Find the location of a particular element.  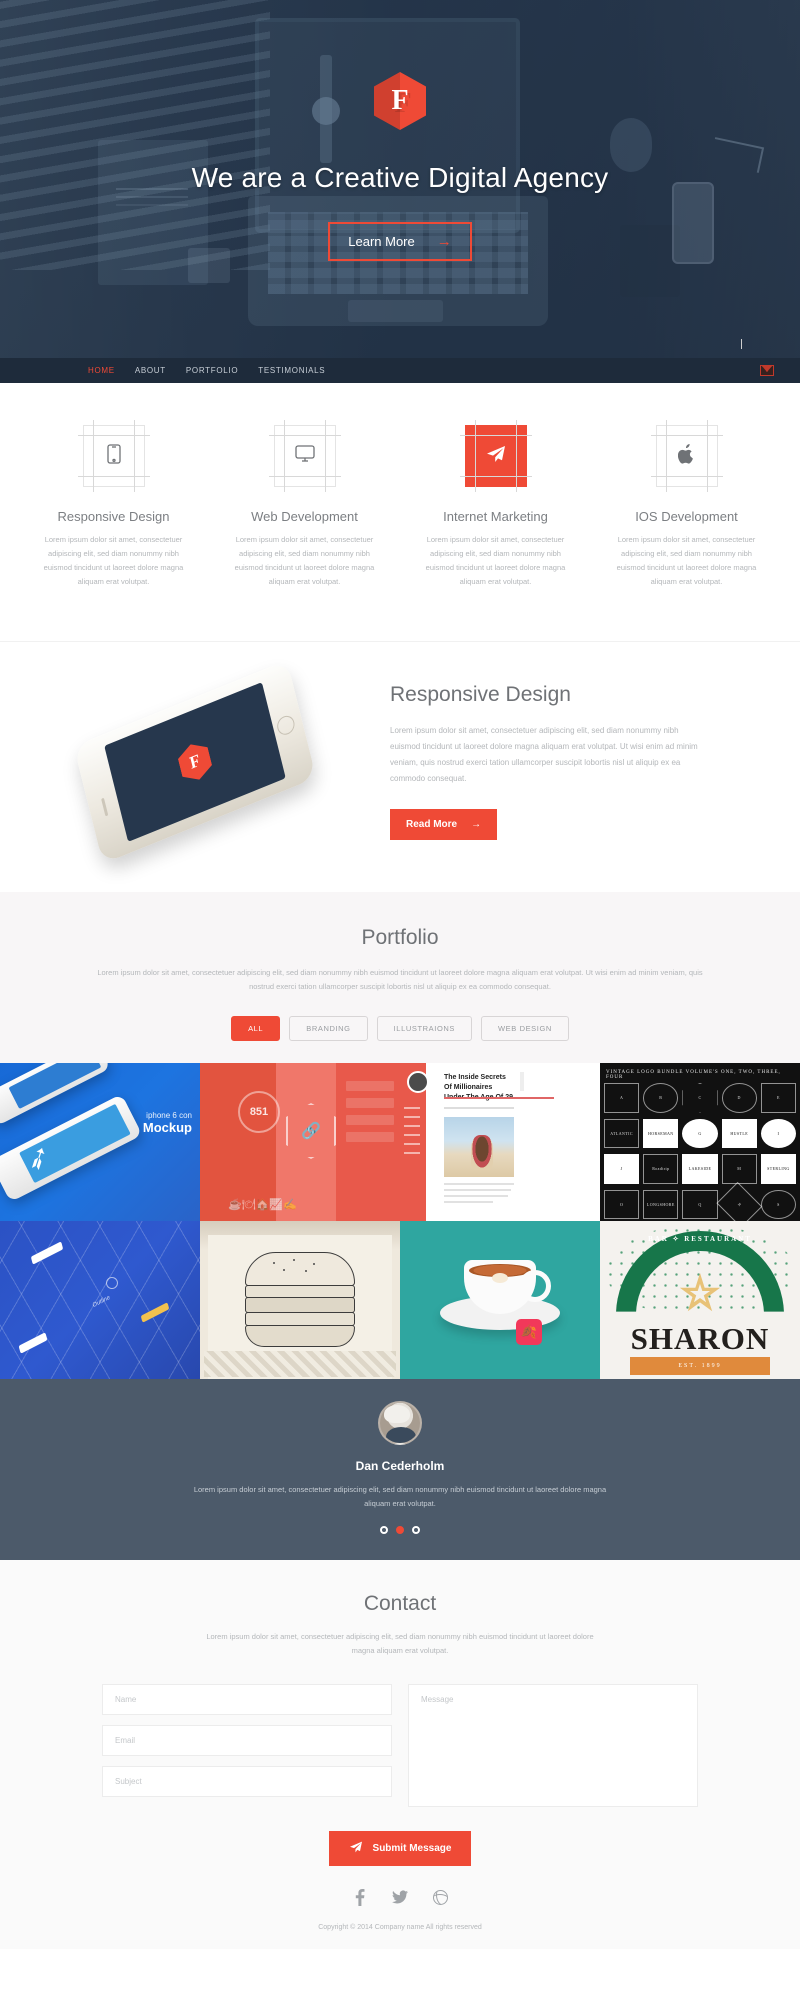

stray-mark-decoration is located at coordinates (741, 344).